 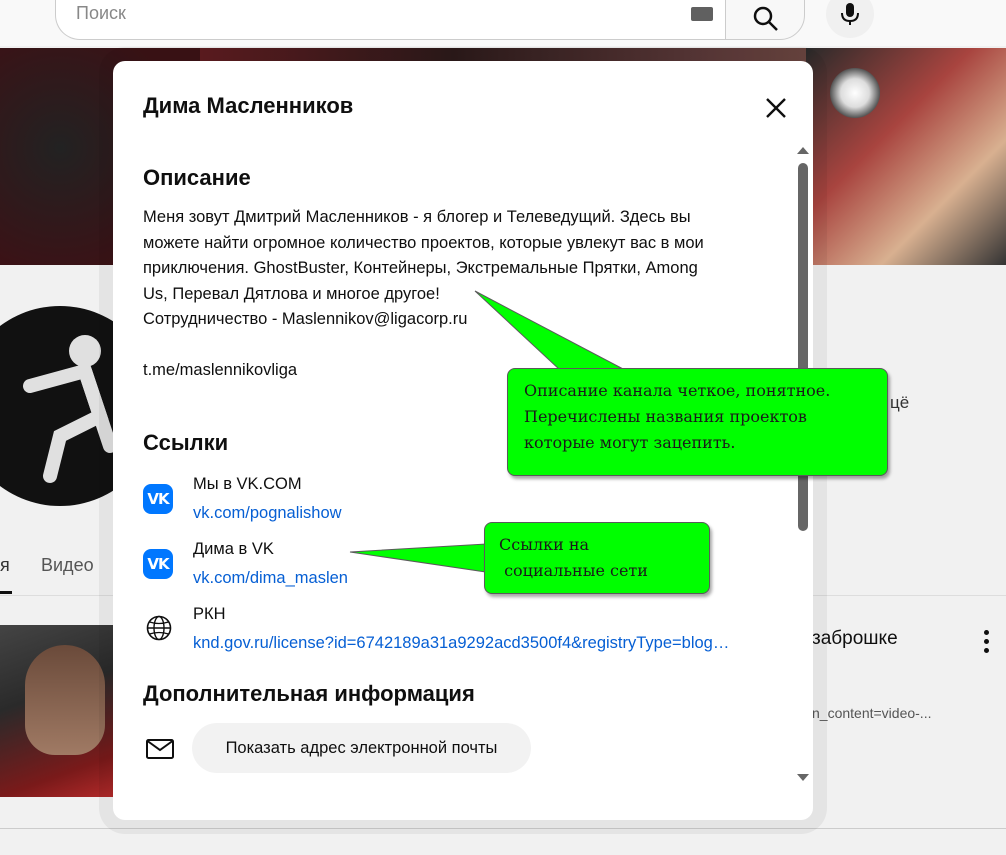 I want to click on scroll-down-arrow-icon, so click(x=803, y=777).